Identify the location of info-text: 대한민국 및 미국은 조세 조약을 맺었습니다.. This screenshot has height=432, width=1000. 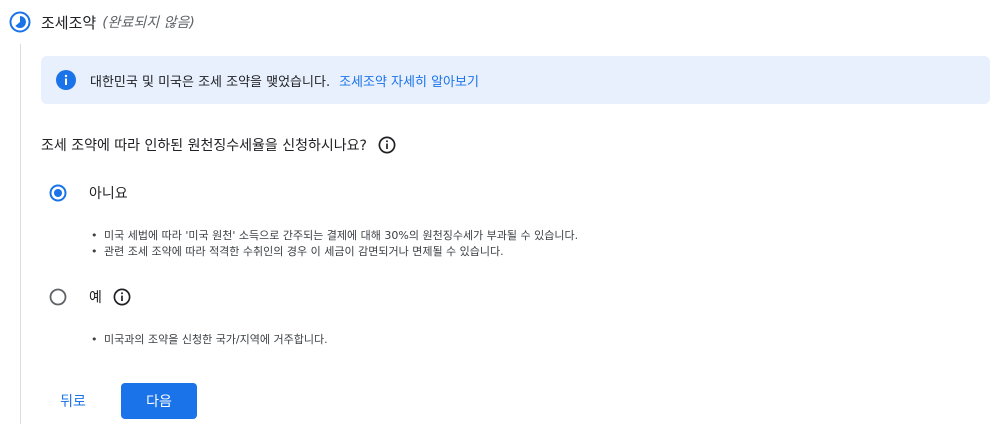
(210, 82).